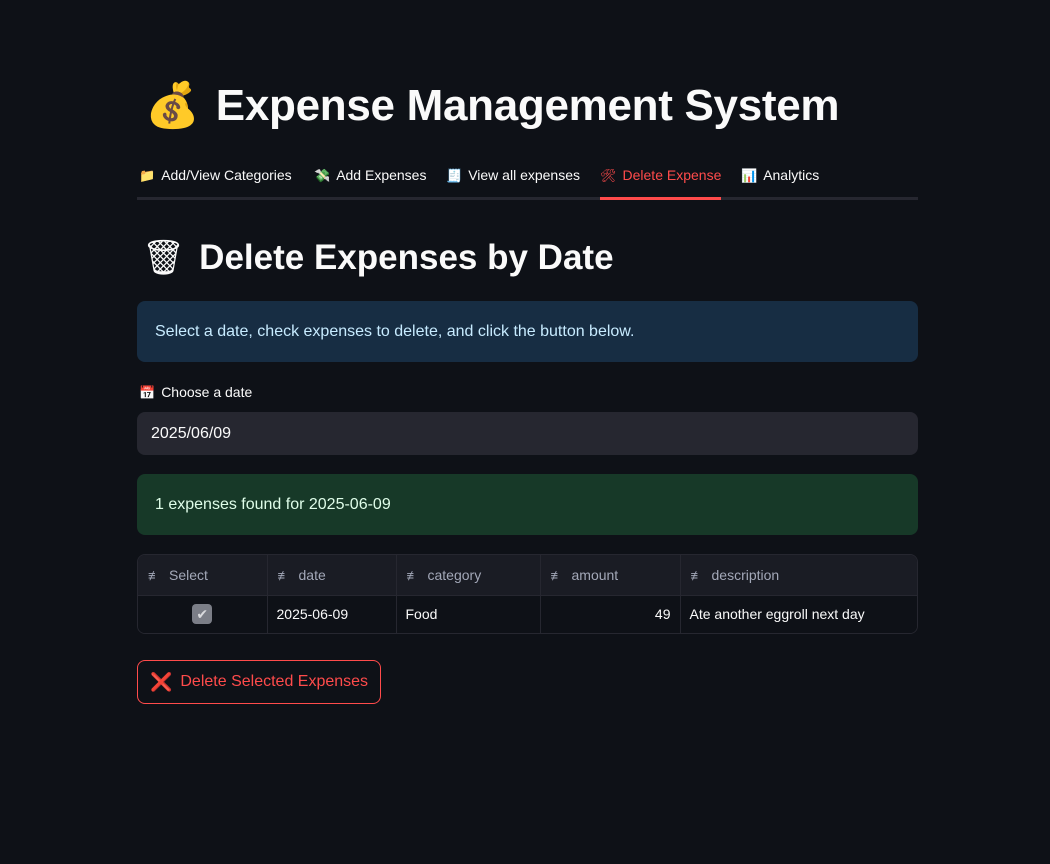  What do you see at coordinates (798, 614) in the screenshot?
I see `description-cell: Ate another eggroll next day` at bounding box center [798, 614].